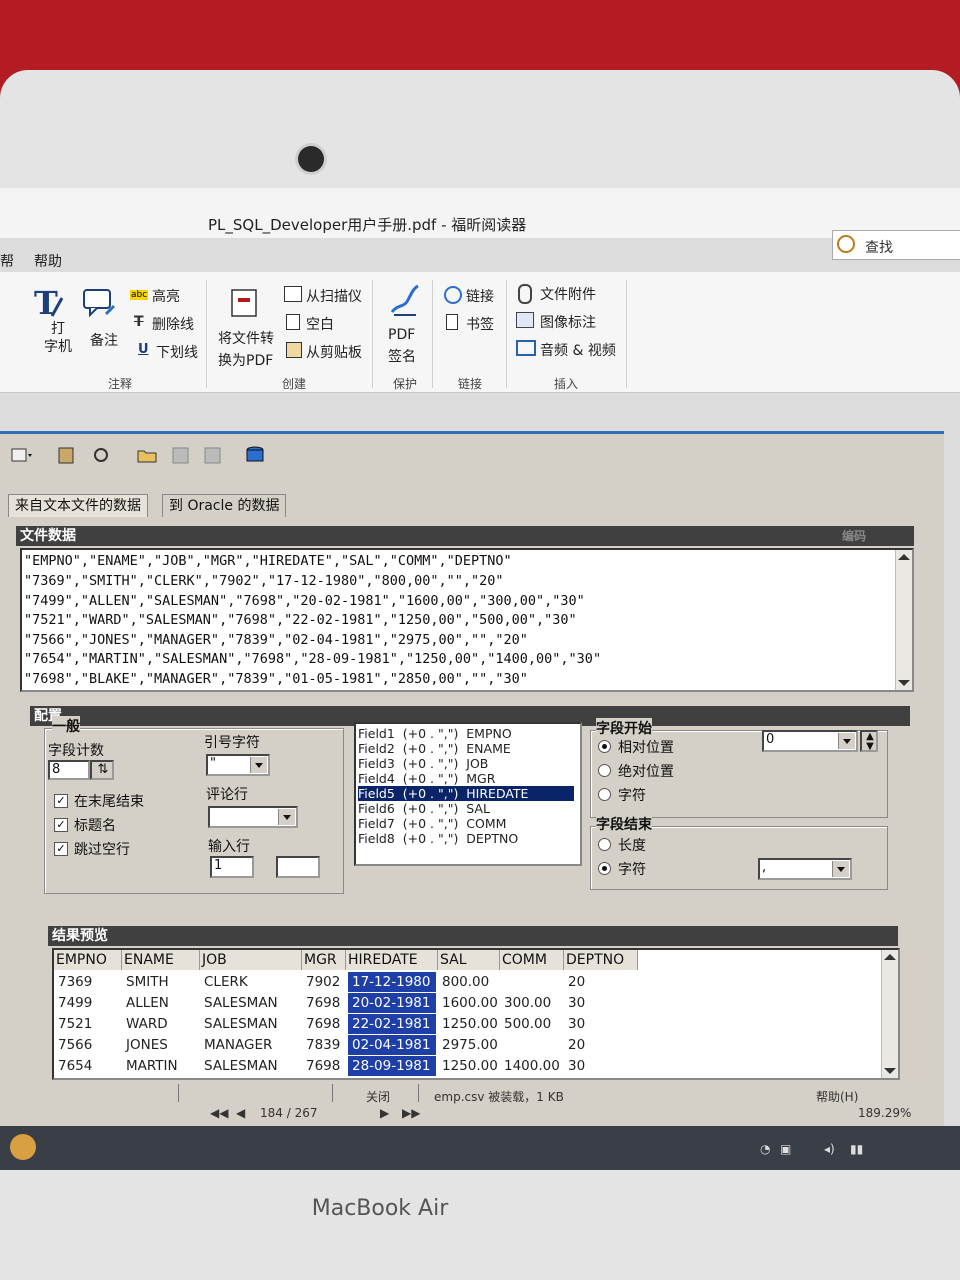 The image size is (960, 1280). I want to click on page-number: 184 / 267, so click(288, 1113).